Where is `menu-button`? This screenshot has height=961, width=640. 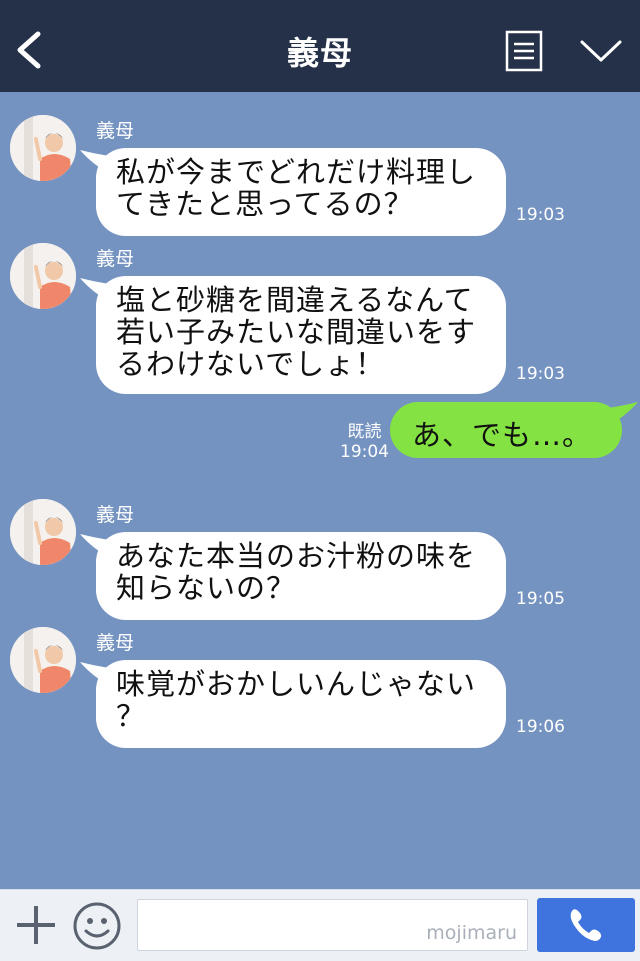 menu-button is located at coordinates (524, 51).